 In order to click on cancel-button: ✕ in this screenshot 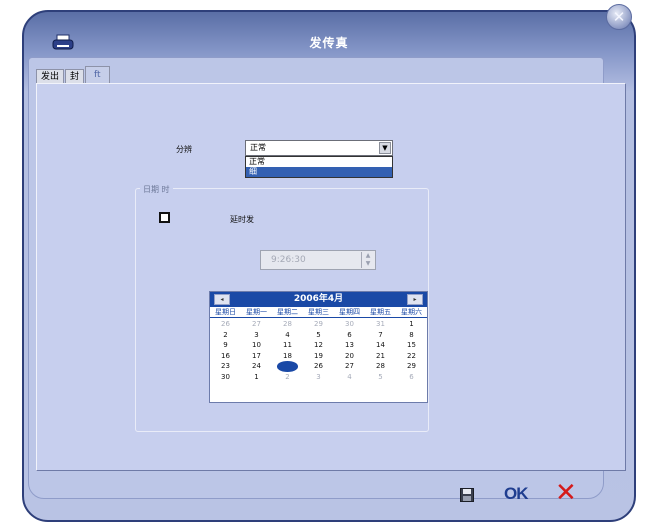, I will do `click(566, 493)`.